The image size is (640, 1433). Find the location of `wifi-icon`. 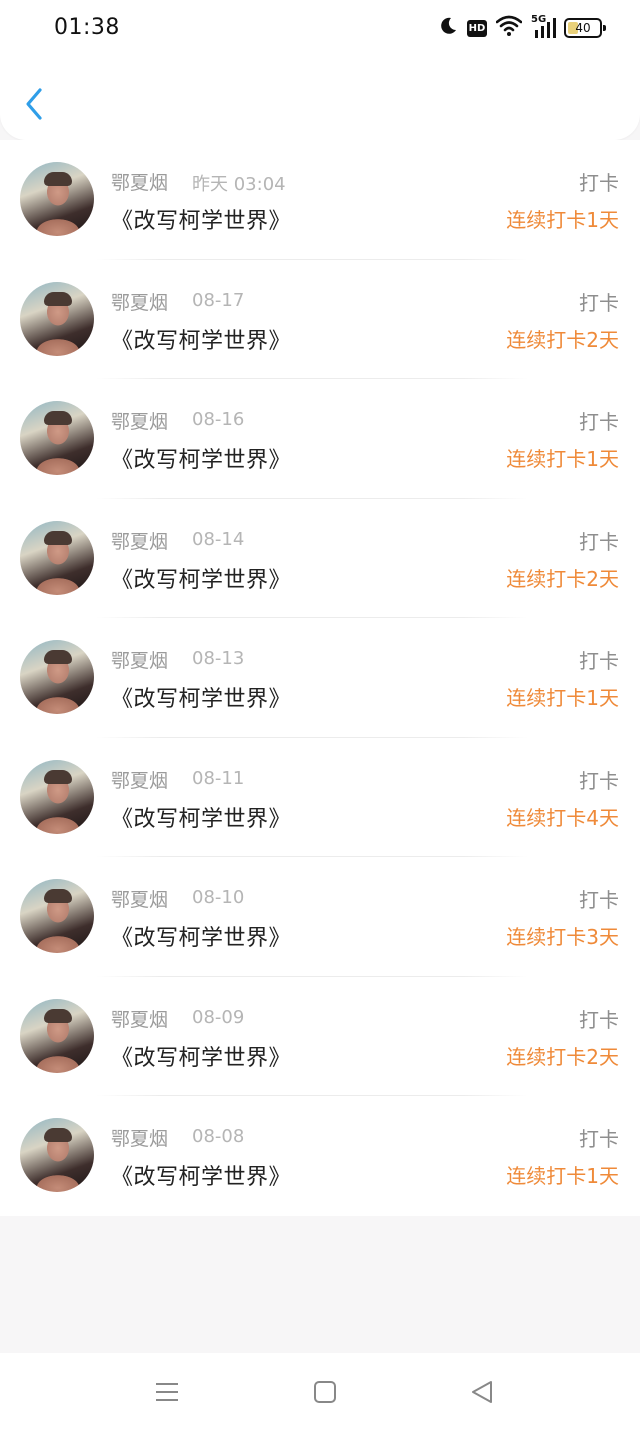

wifi-icon is located at coordinates (509, 28).